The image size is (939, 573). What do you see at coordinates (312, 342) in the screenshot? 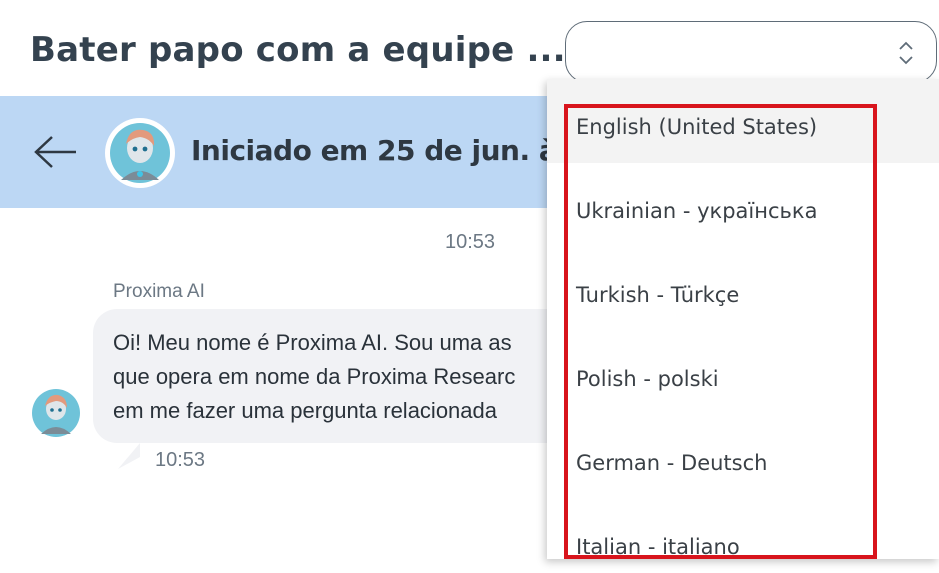
I see `message-line: Oi! Meu nome é Proxima AI. Sou uma as` at bounding box center [312, 342].